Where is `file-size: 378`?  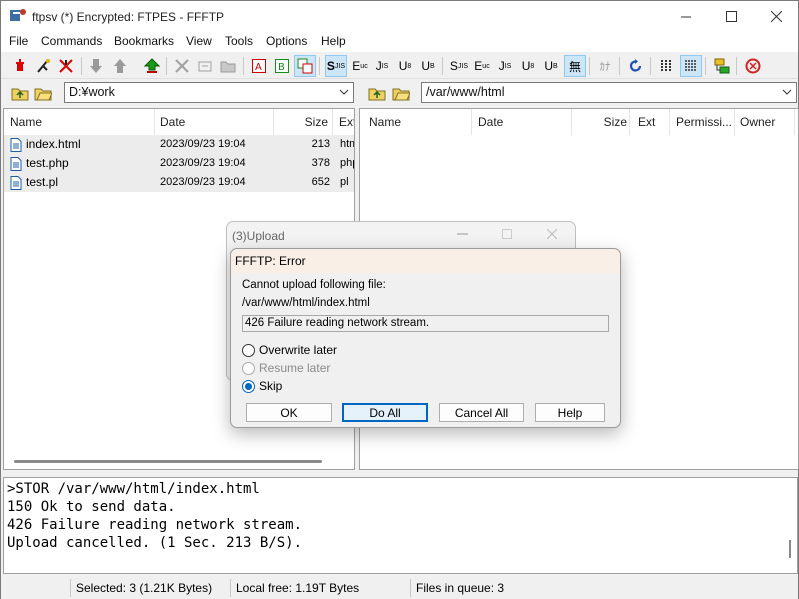 file-size: 378 is located at coordinates (320, 163).